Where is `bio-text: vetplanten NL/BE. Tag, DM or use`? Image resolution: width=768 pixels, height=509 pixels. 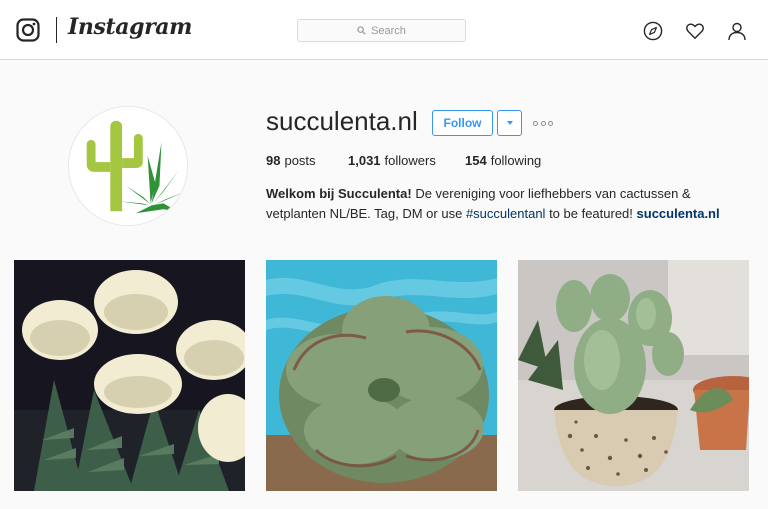 bio-text: vetplanten NL/BE. Tag, DM or use is located at coordinates (364, 213).